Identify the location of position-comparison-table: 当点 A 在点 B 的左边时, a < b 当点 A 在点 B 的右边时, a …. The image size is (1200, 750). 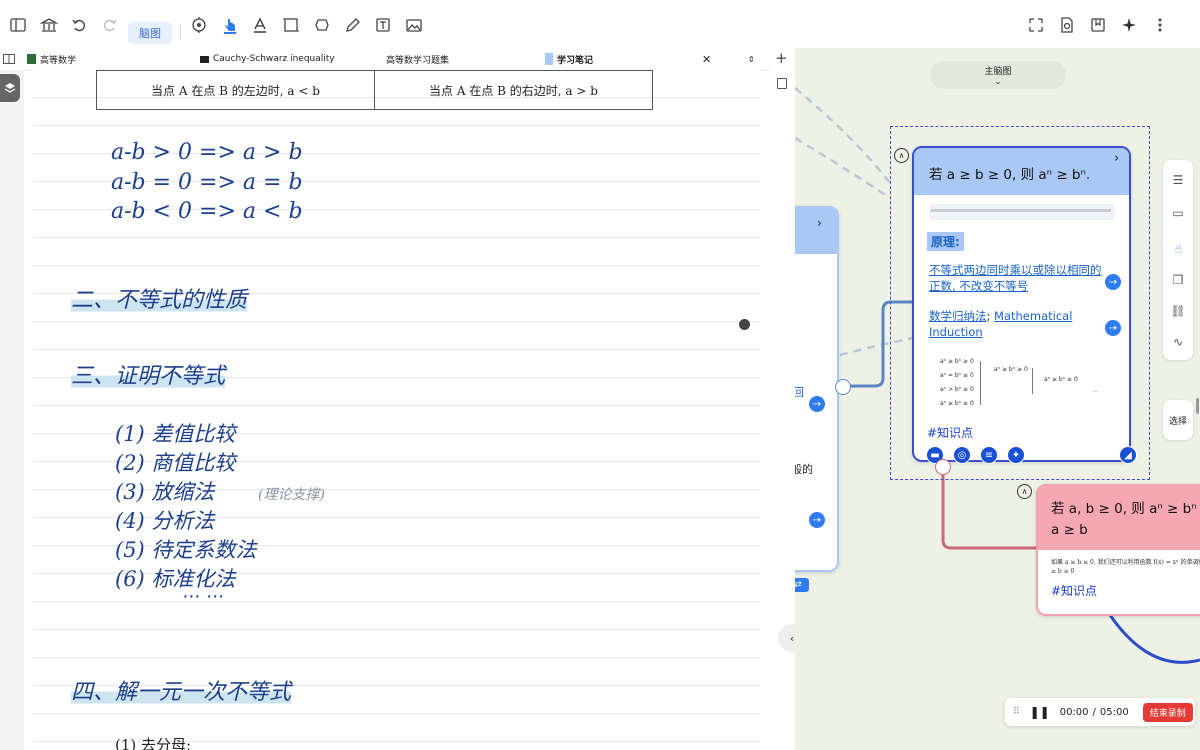
(374, 90).